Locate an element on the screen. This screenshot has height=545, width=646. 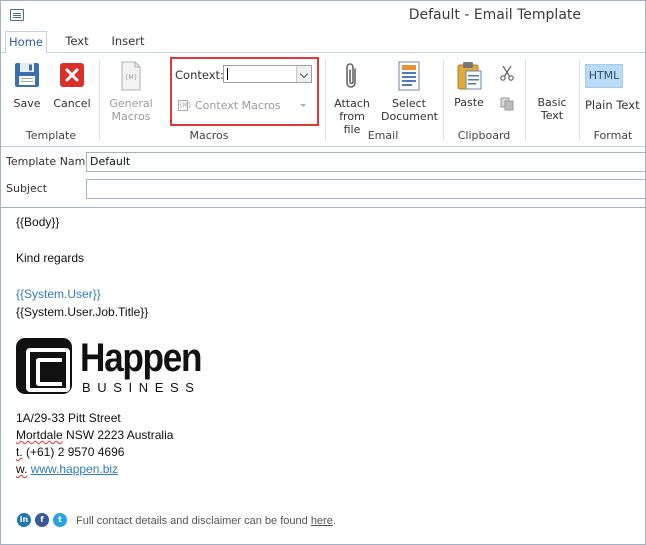
select-document-label-1: Select is located at coordinates (409, 103).